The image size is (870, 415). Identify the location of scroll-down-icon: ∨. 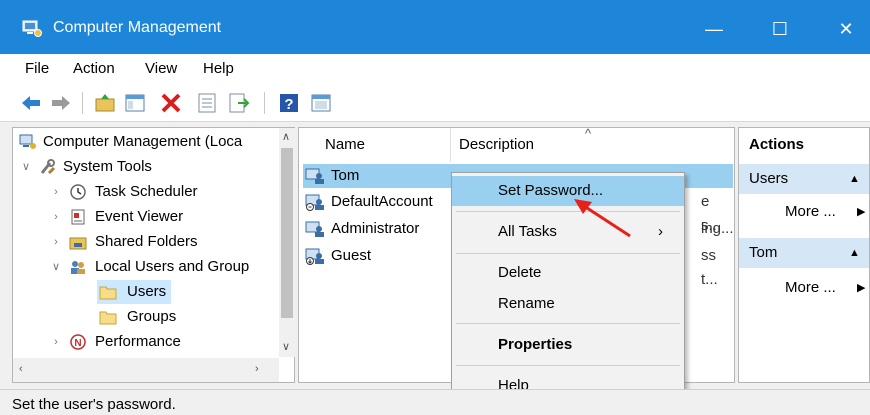
(286, 346).